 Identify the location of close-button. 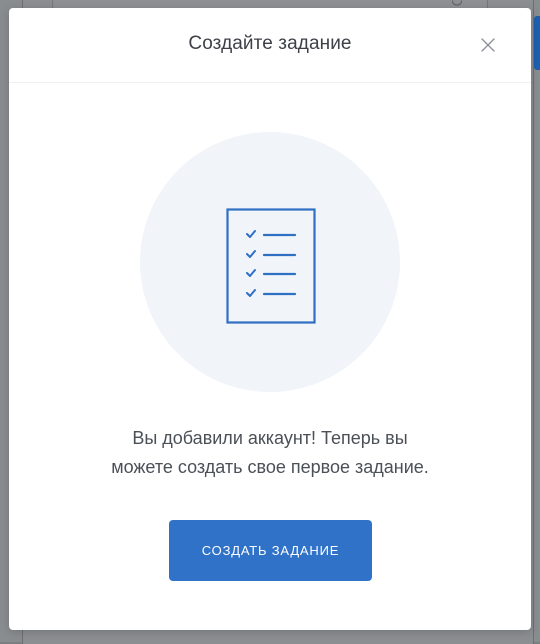
(488, 45).